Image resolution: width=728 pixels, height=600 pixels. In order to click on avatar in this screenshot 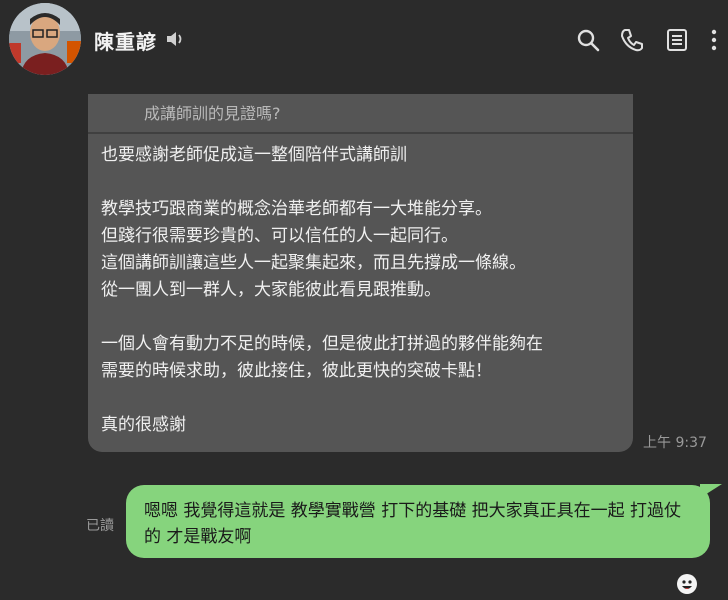, I will do `click(45, 39)`.